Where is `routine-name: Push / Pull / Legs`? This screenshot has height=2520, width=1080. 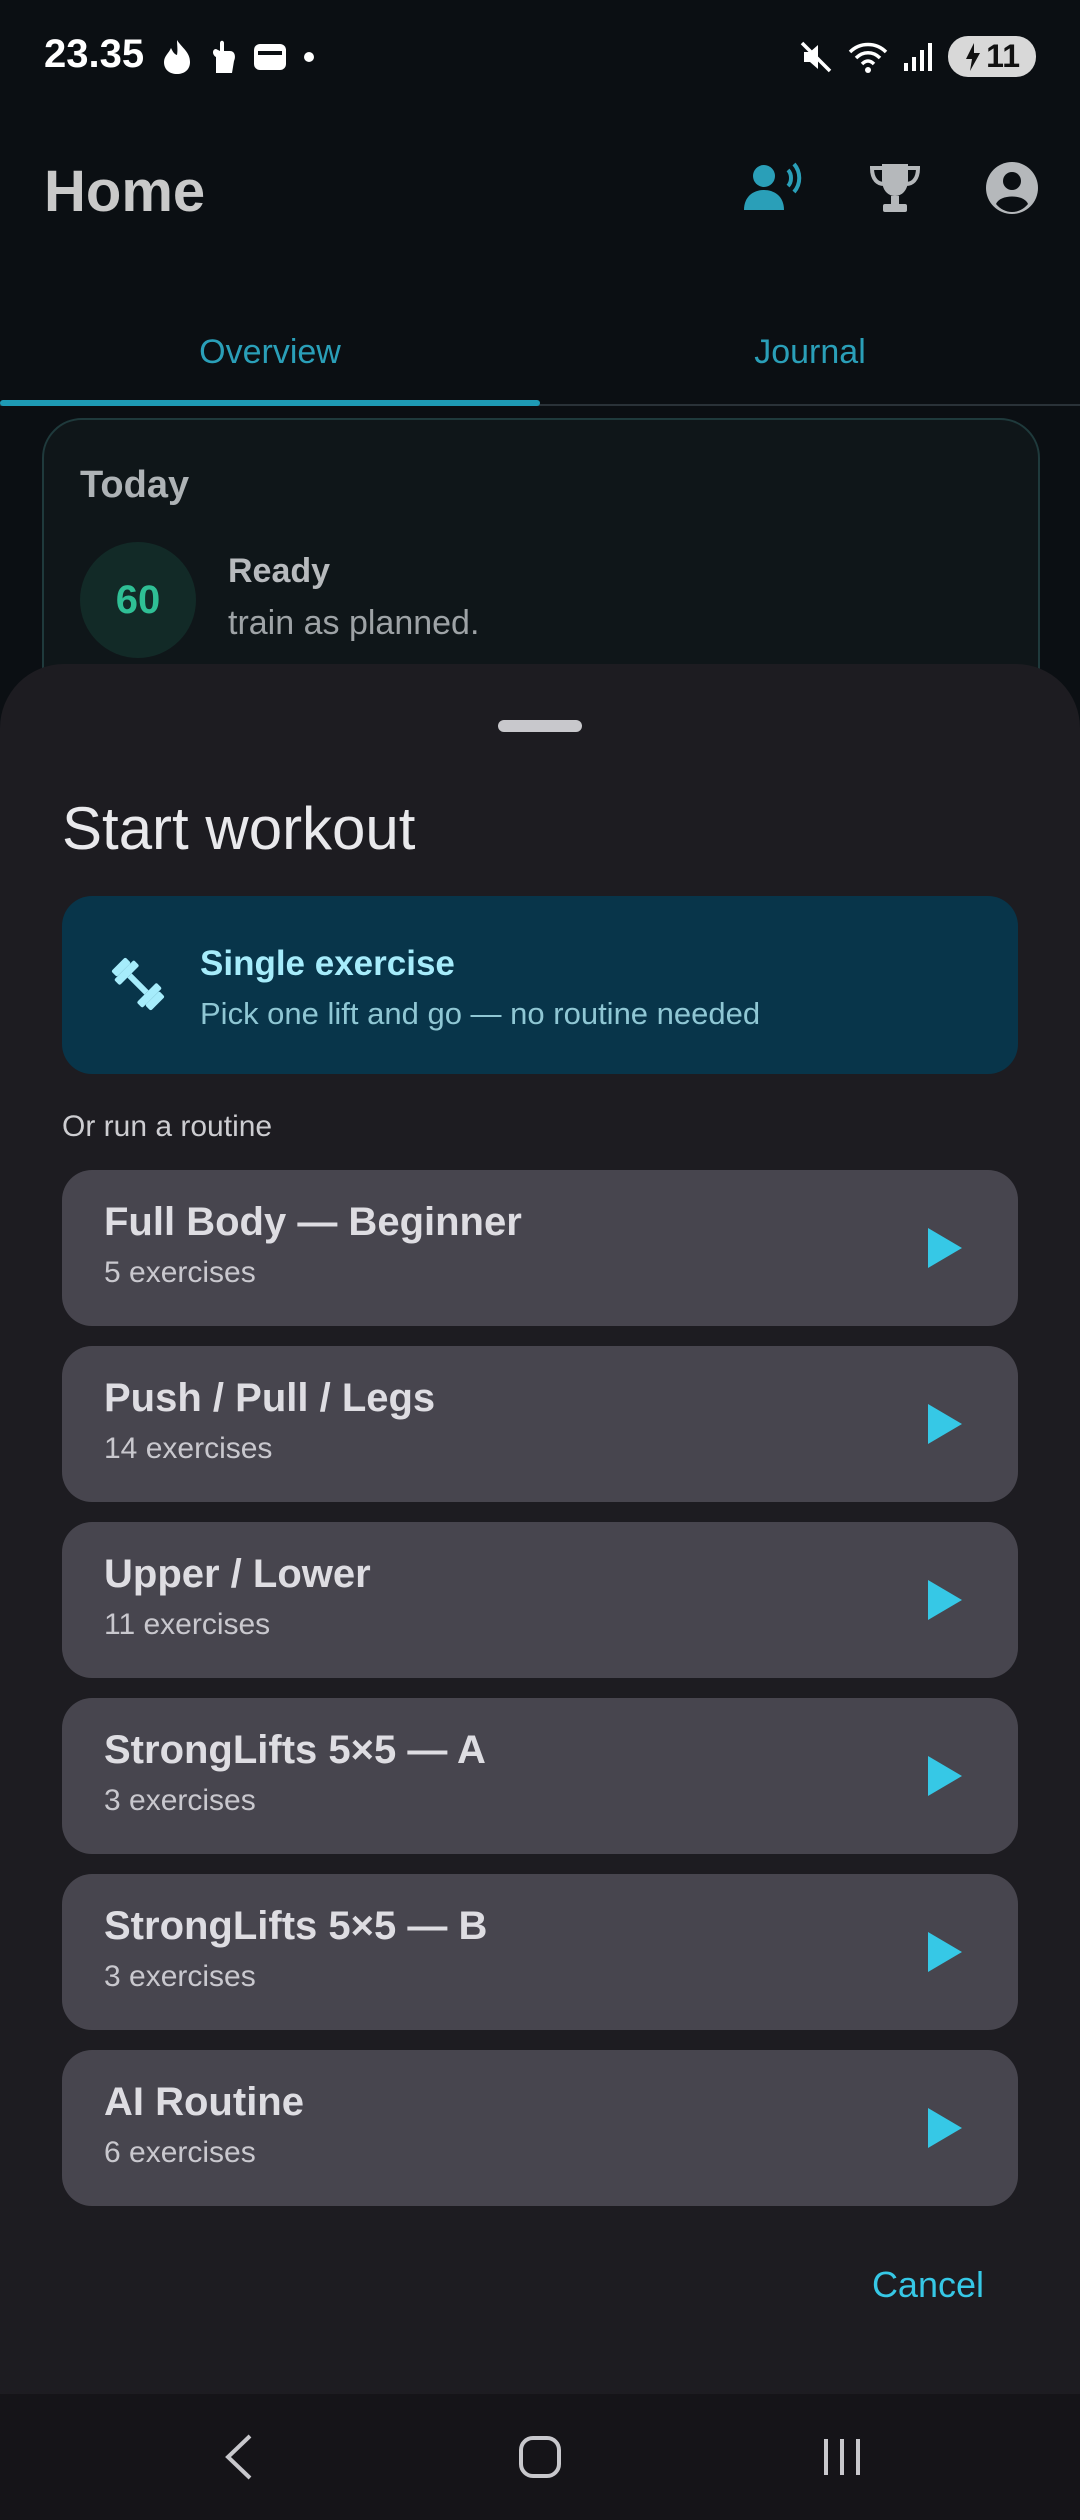
routine-name: Push / Pull / Legs is located at coordinates (270, 1398).